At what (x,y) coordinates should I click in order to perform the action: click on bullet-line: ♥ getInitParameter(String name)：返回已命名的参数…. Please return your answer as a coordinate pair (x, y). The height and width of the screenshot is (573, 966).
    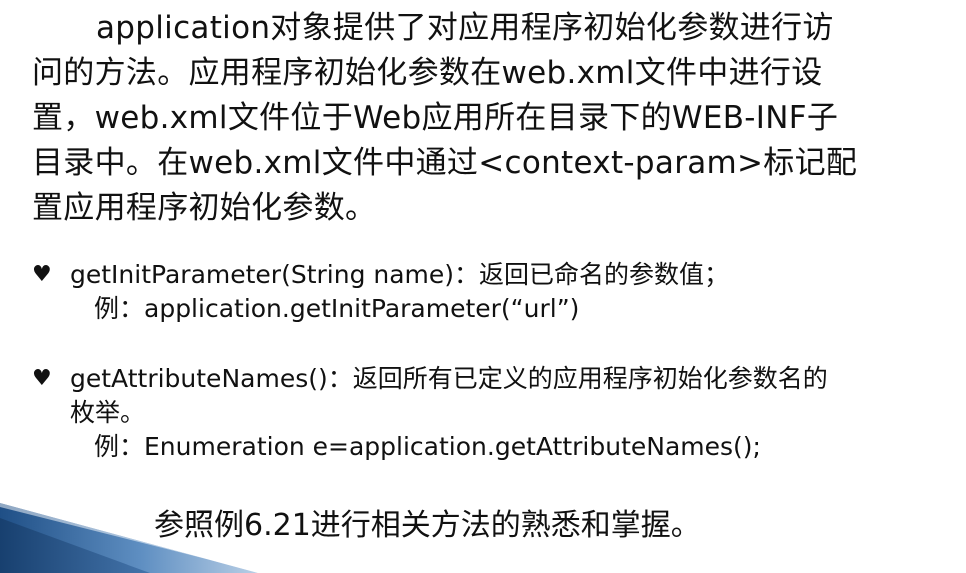
    Looking at the image, I should click on (487, 275).